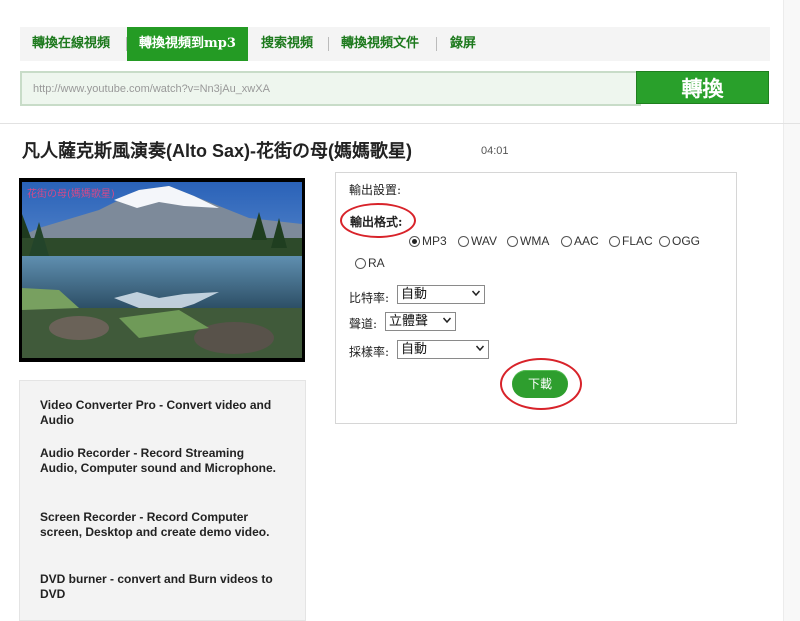  What do you see at coordinates (463, 44) in the screenshot?
I see `tab-screen-record: 錄屏` at bounding box center [463, 44].